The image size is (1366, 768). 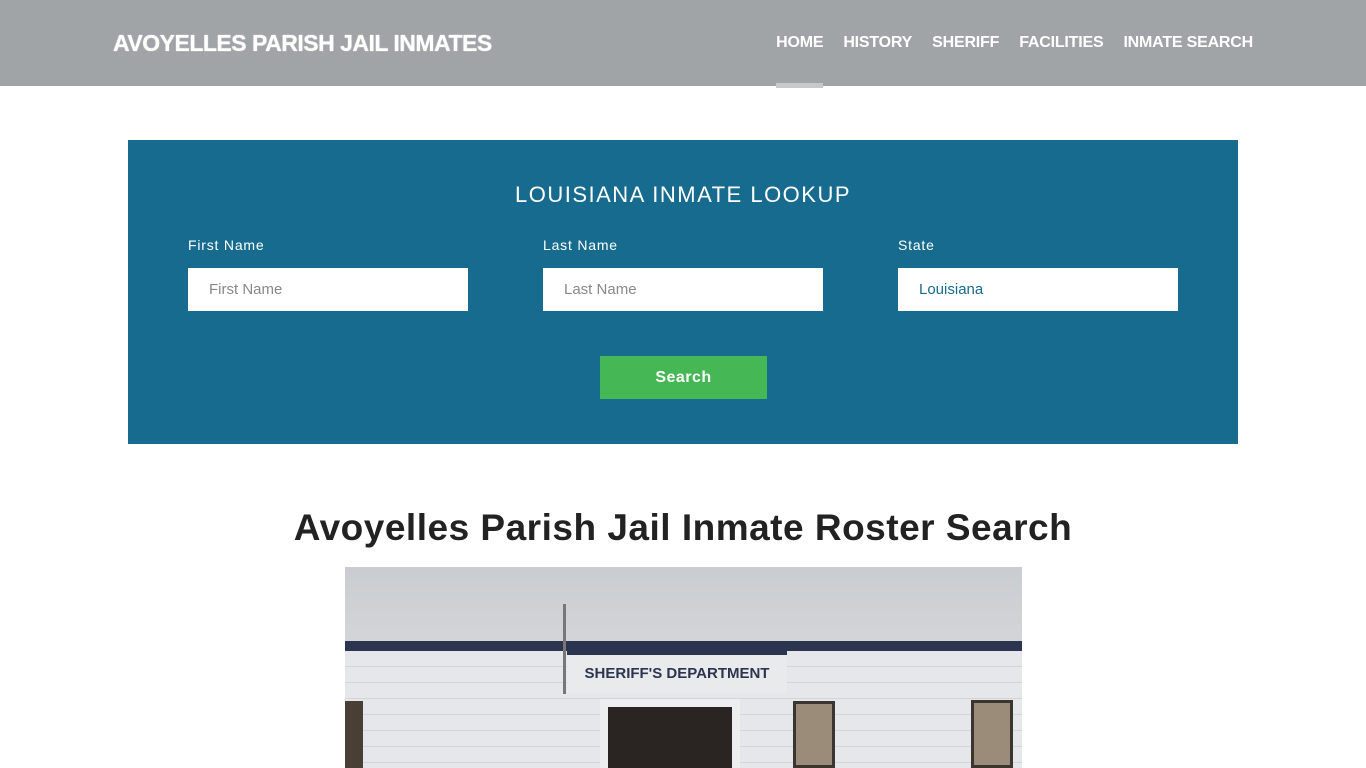 What do you see at coordinates (683, 194) in the screenshot?
I see `lookup-heading: LOUISIANA INMATE LOOKUP` at bounding box center [683, 194].